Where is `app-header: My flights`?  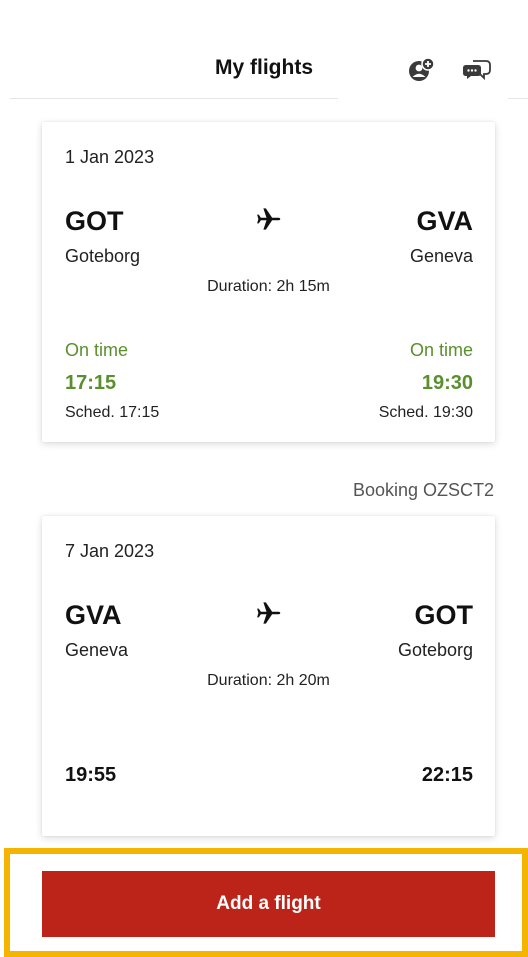
app-header: My flights is located at coordinates (264, 50).